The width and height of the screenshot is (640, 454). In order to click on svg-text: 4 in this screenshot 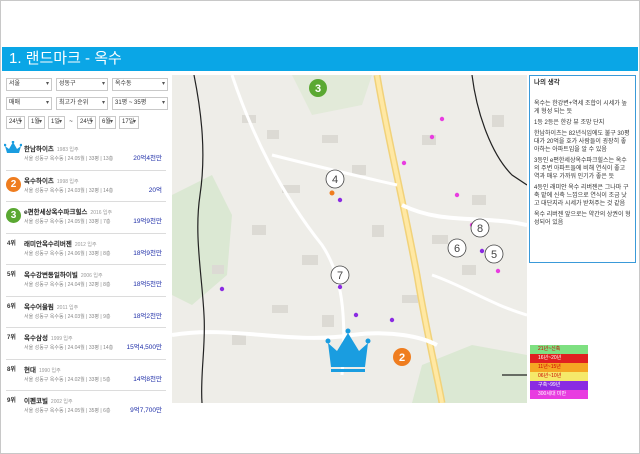, I will do `click(335, 180)`.